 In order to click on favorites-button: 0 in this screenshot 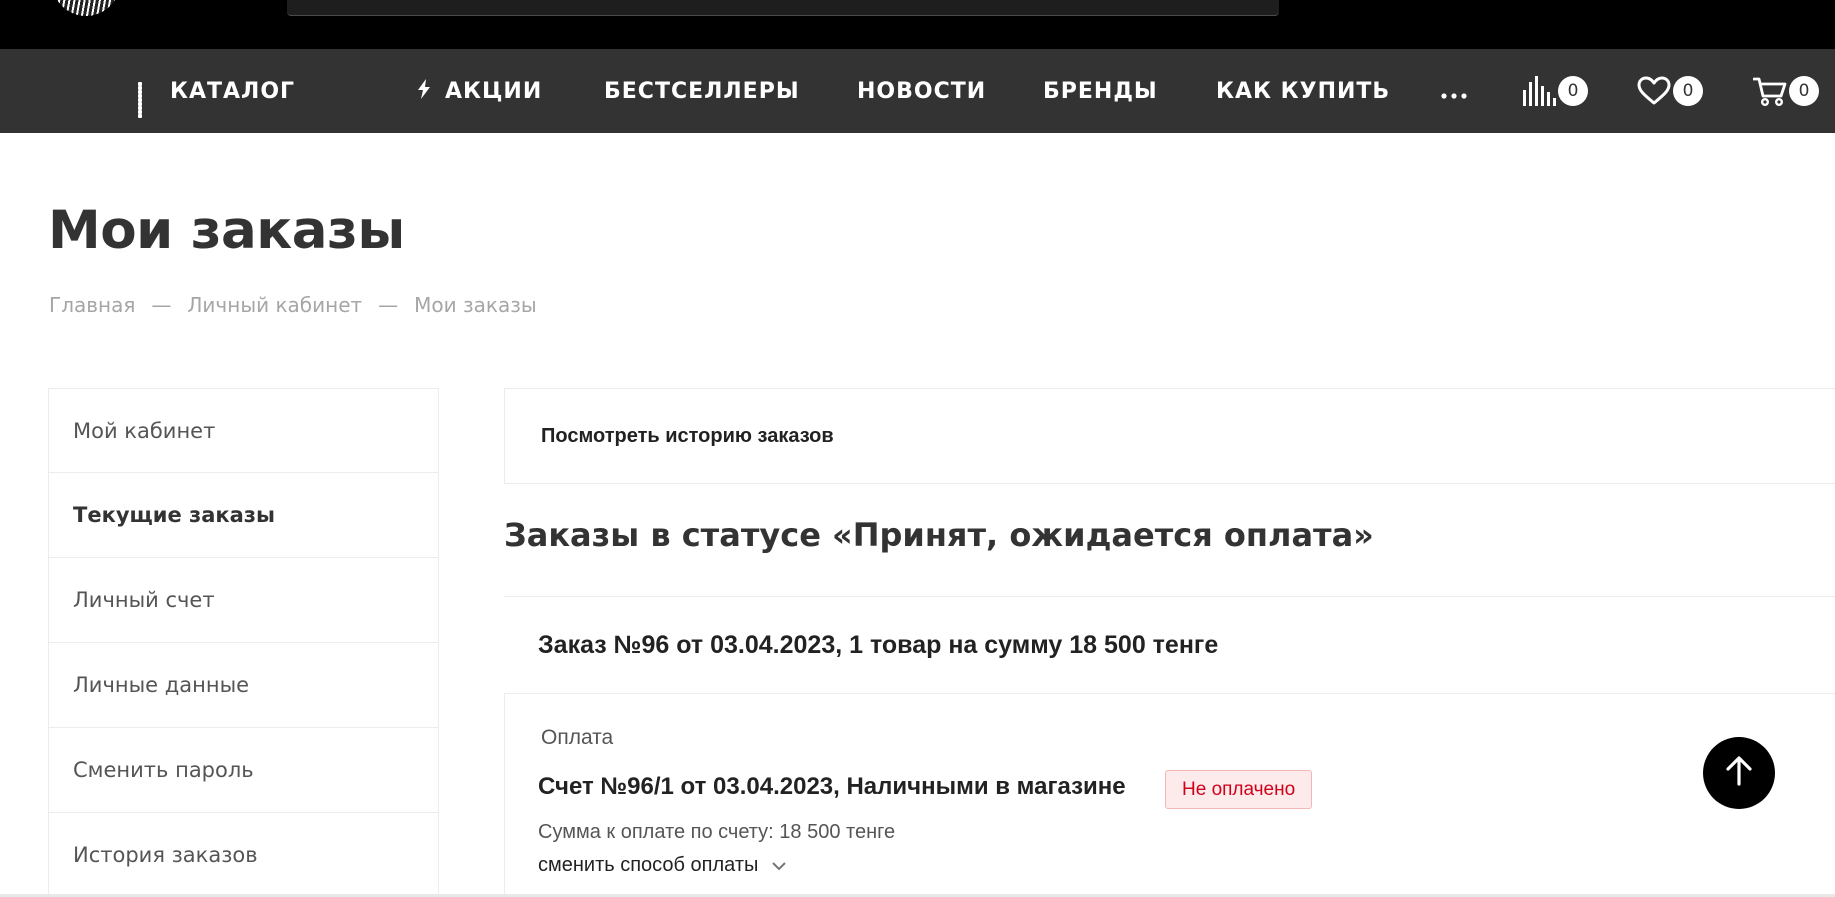, I will do `click(1670, 91)`.